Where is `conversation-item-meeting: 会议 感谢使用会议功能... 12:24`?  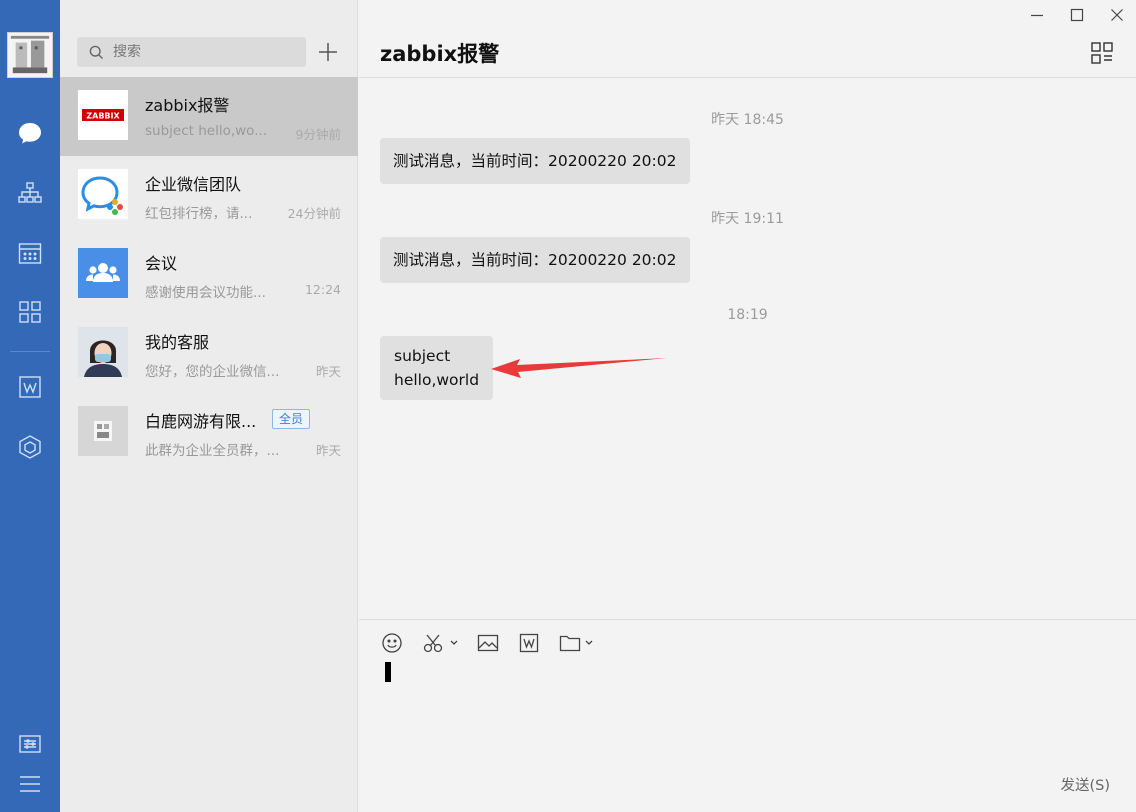
conversation-item-meeting: 会议 感谢使用会议功能... 12:24 is located at coordinates (209, 274).